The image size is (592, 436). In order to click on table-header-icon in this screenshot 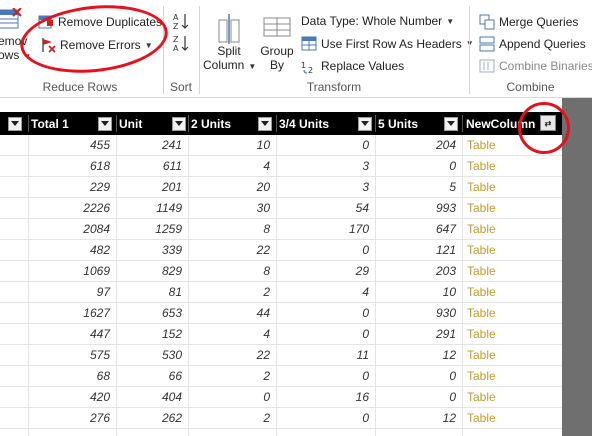, I will do `click(309, 43)`.